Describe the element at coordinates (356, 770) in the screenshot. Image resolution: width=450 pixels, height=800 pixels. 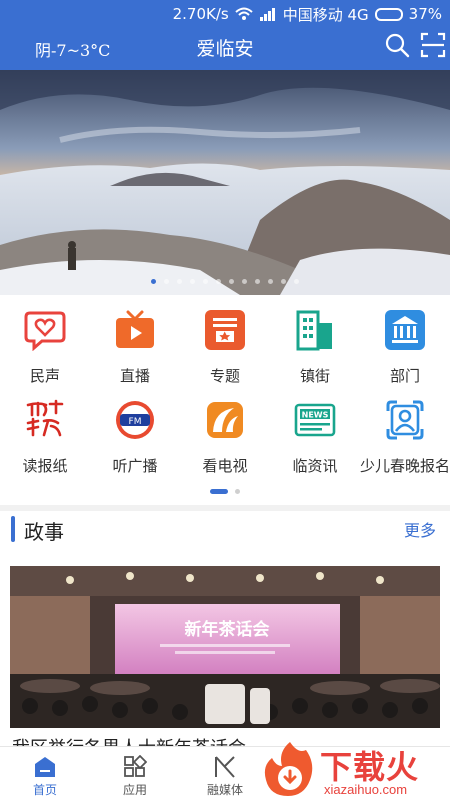
I see `watermark-logo: 下载火 xiazaihuo.com` at that location.